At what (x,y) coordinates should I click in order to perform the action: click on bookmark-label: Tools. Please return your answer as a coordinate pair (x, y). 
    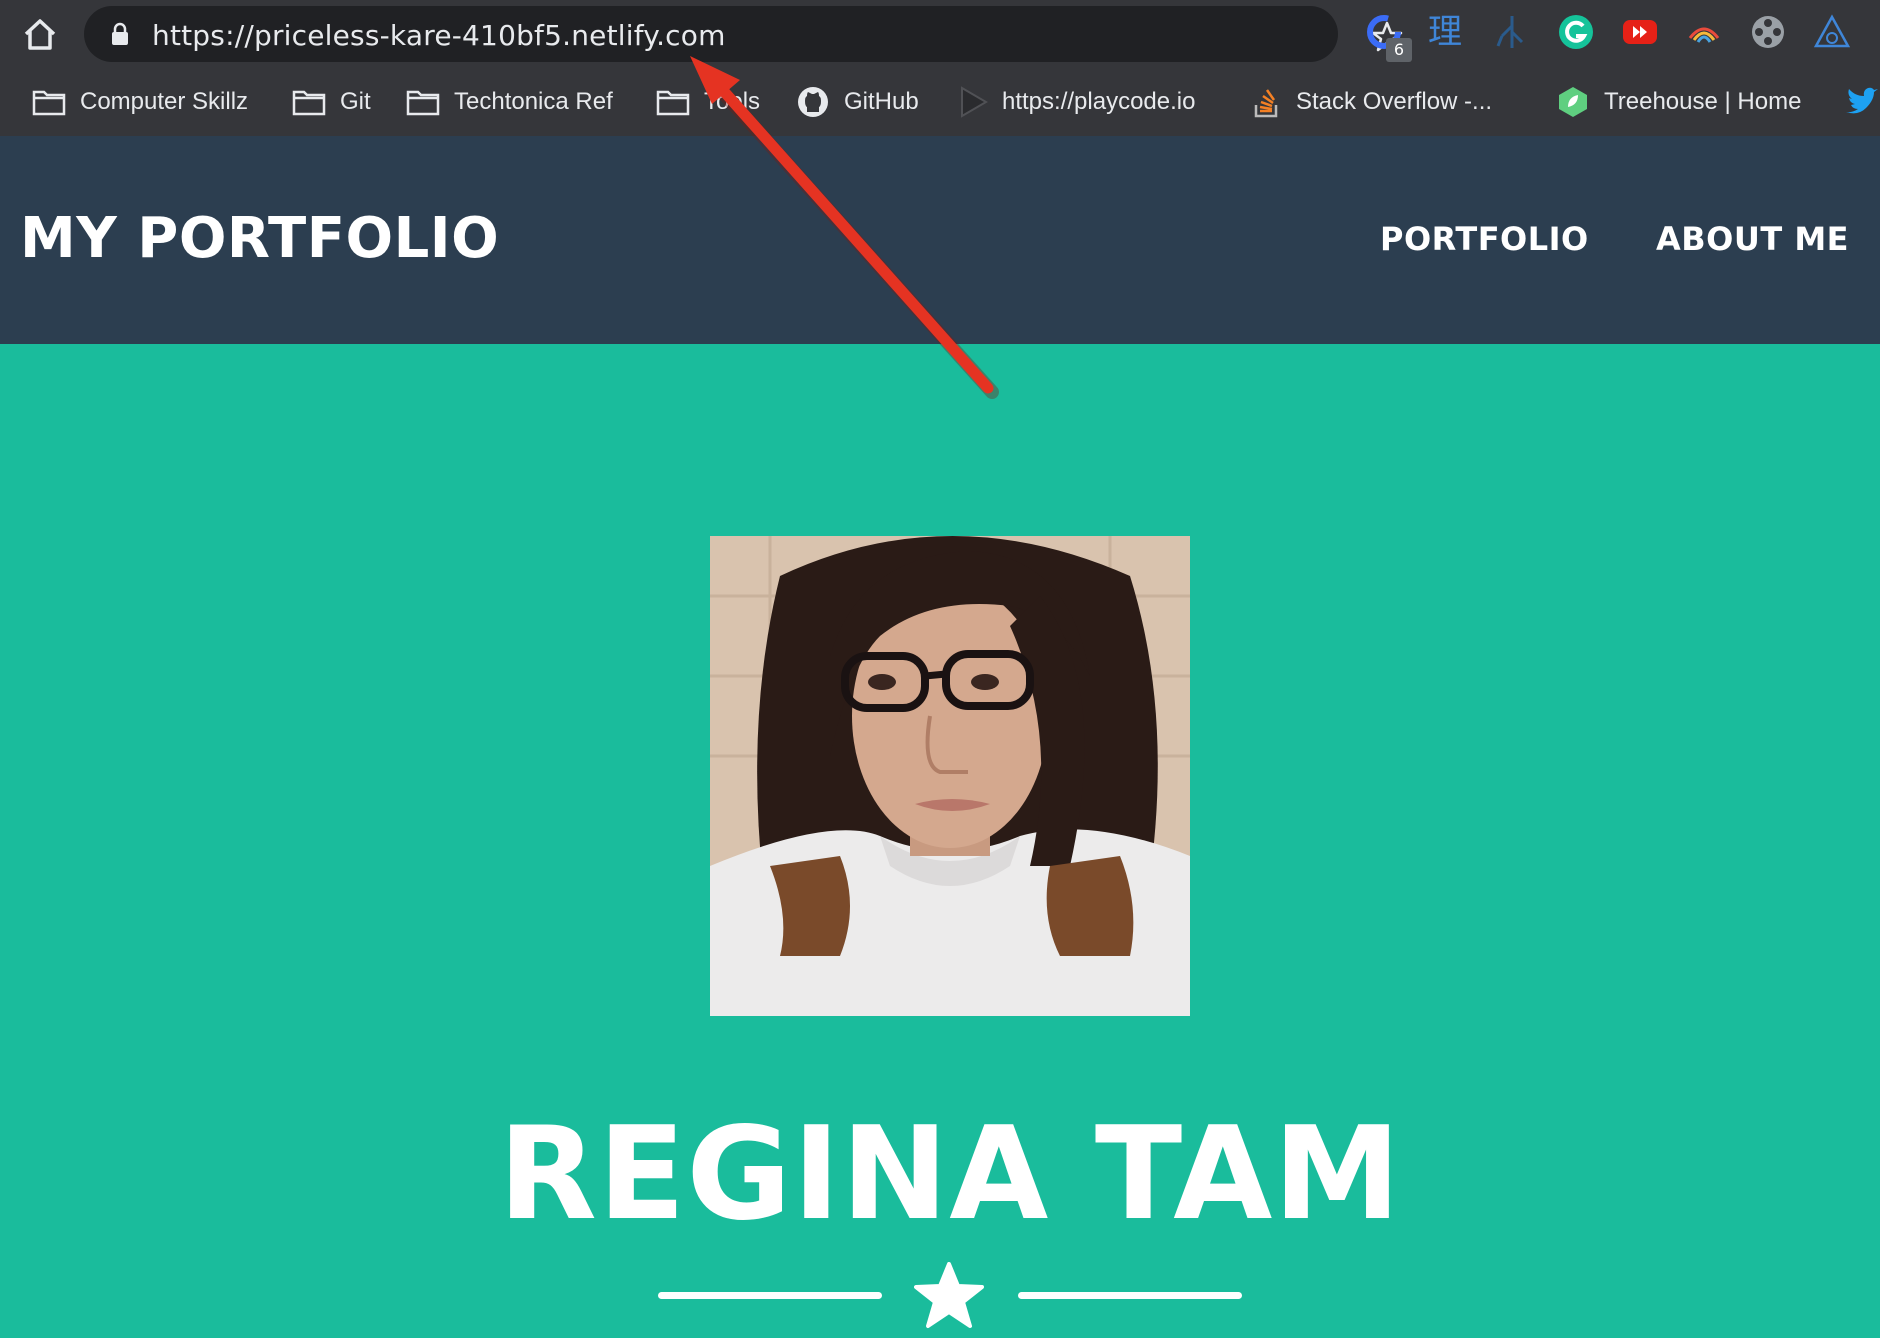
    Looking at the image, I should click on (732, 101).